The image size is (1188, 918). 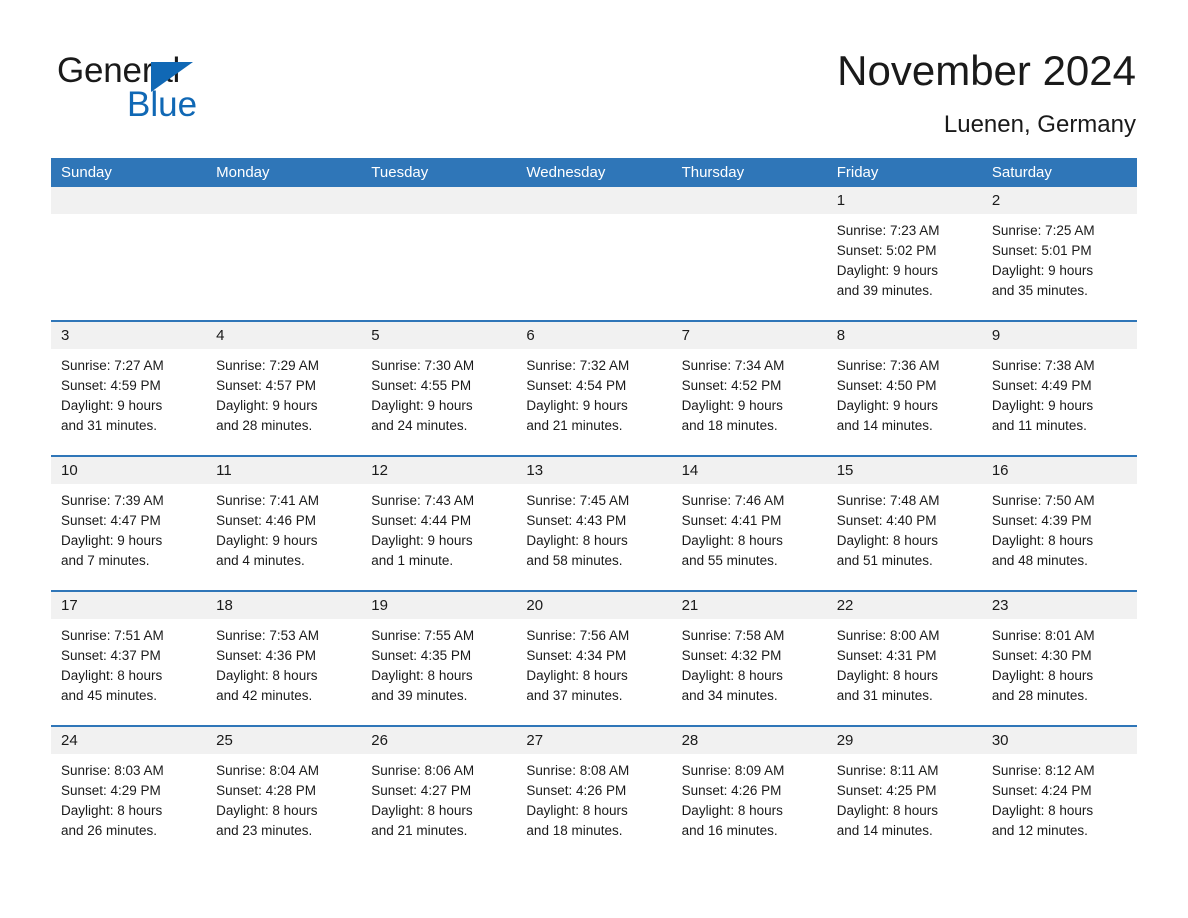 I want to click on sunrise-text: Sunrise: 7:53 AM, so click(x=267, y=635).